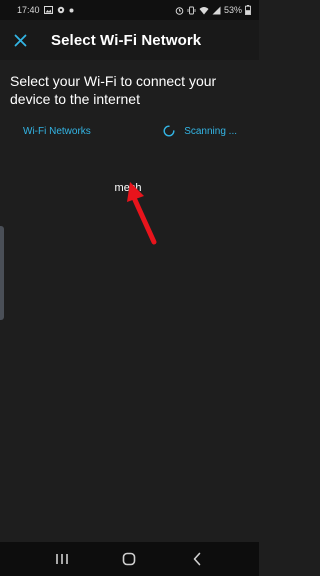 This screenshot has height=576, width=320. I want to click on annotation-arrow-icon, so click(142, 213).